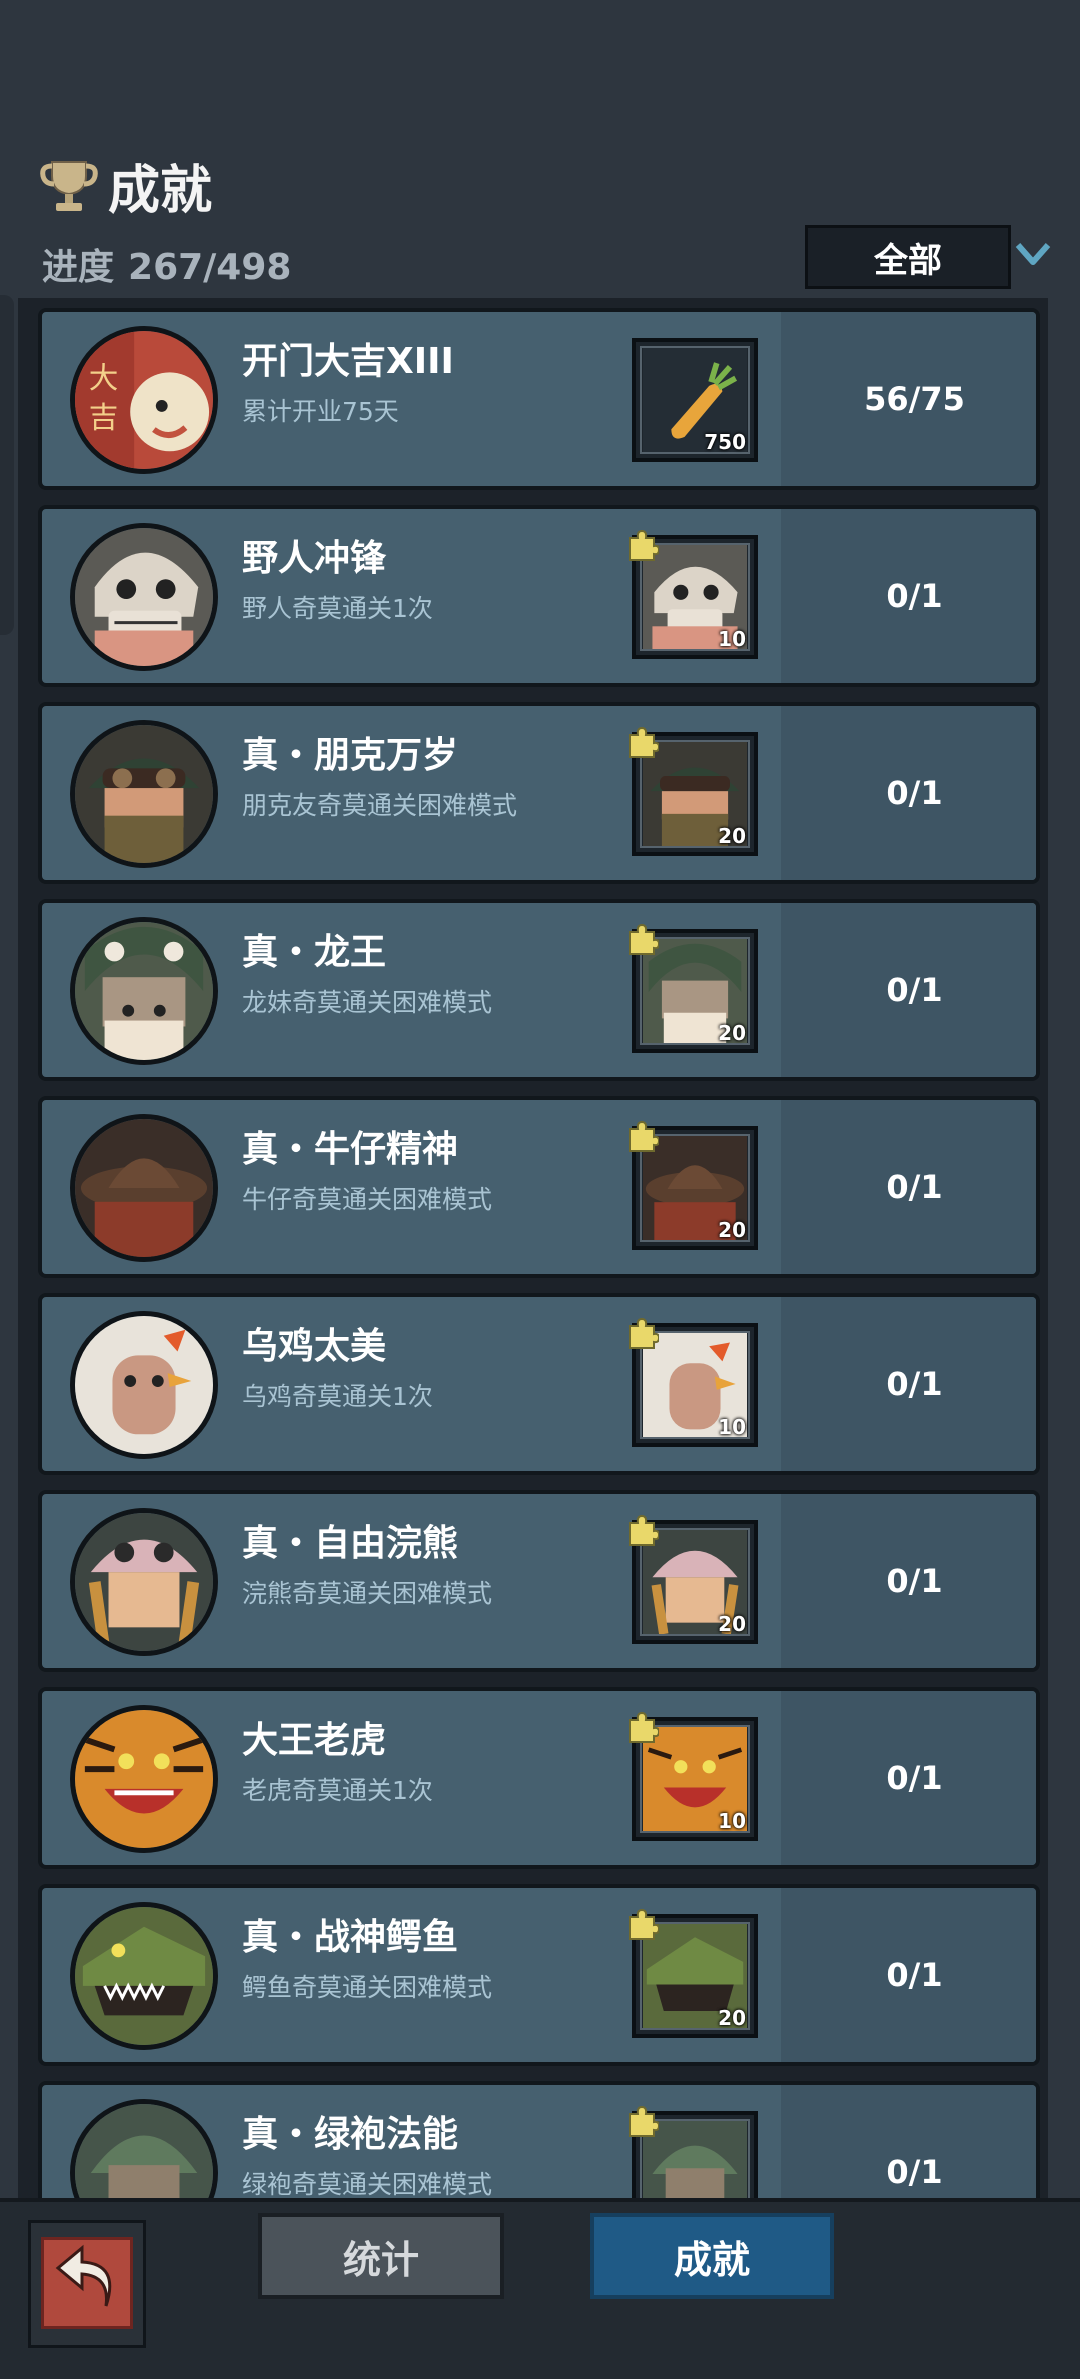 The width and height of the screenshot is (1080, 2379). What do you see at coordinates (367, 1199) in the screenshot?
I see `achievement-desc: 牛仔奇莫通关困难模式` at bounding box center [367, 1199].